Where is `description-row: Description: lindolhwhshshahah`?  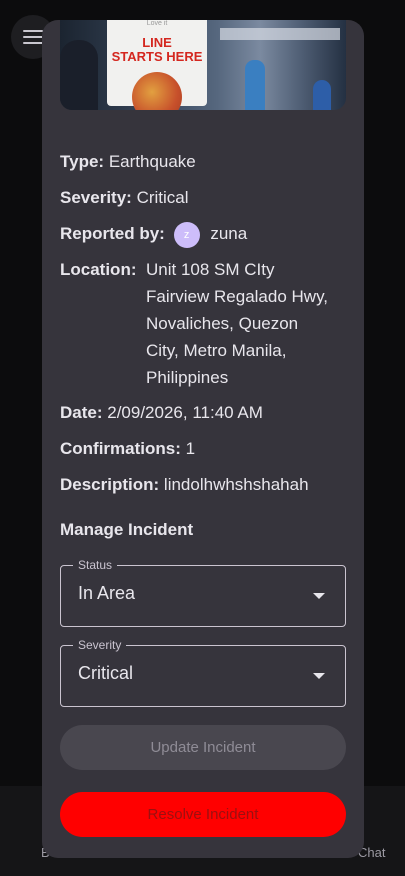 description-row: Description: lindolhwhshshahah is located at coordinates (184, 484).